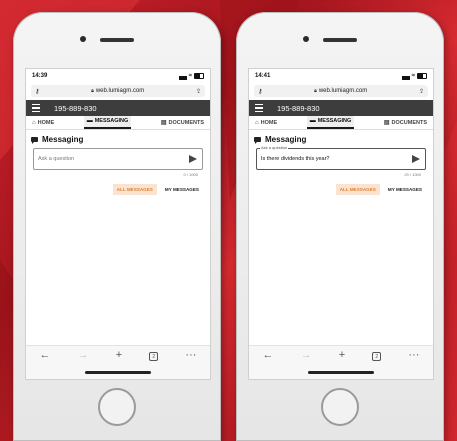 This screenshot has width=457, height=441. Describe the element at coordinates (263, 76) in the screenshot. I see `status-time: 14:41` at that location.